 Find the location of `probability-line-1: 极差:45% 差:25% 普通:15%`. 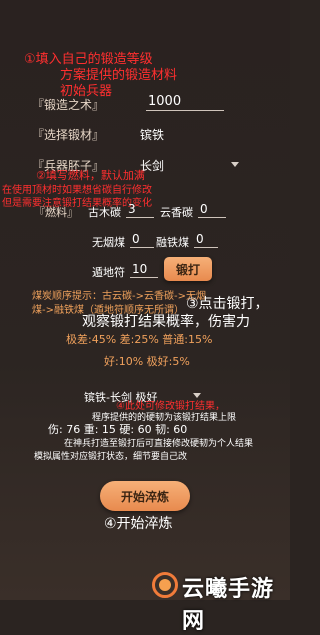

probability-line-1: 极差:45% 差:25% 普通:15% is located at coordinates (139, 339).